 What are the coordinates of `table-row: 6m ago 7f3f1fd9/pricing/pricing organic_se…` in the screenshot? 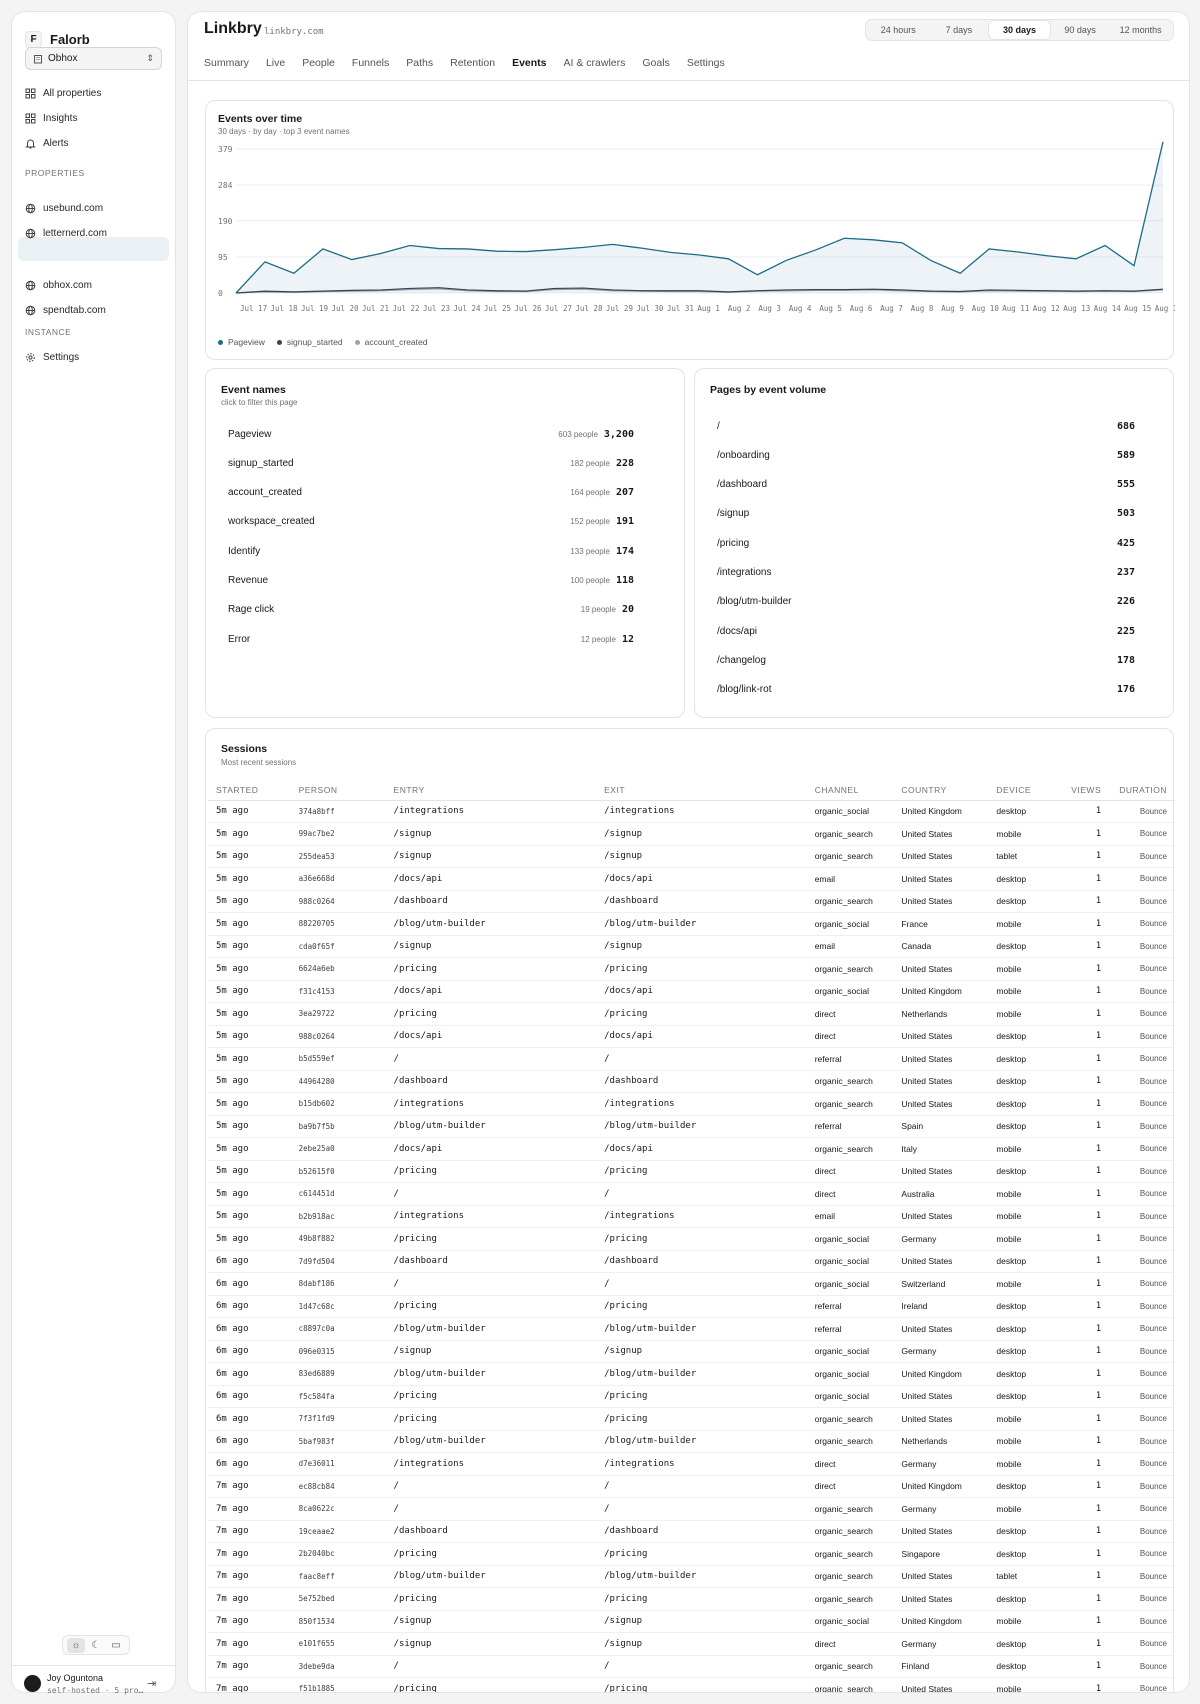 It's located at (691, 1419).